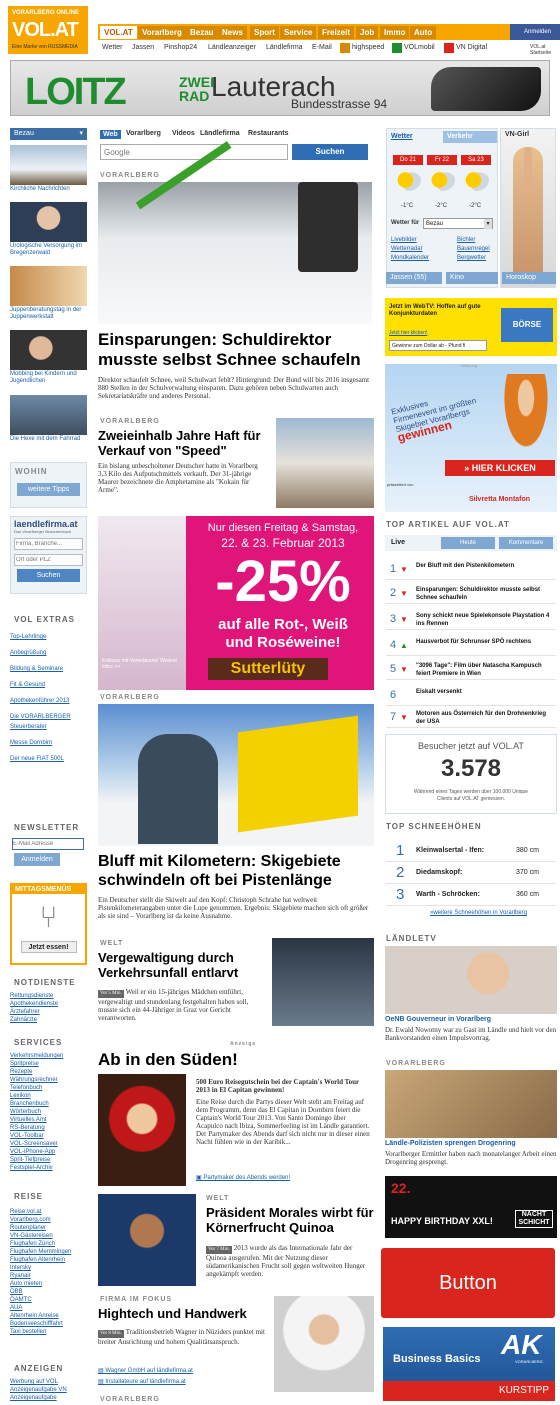  What do you see at coordinates (48, 1220) in the screenshot?
I see `reise-link: Vorarlberg.com` at bounding box center [48, 1220].